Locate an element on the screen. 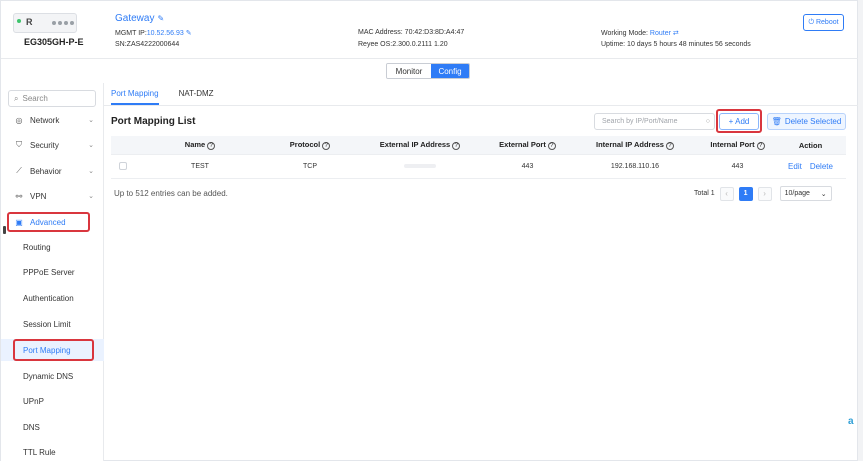 The image size is (863, 461). sidebar-subitem-pppoe-server: PPPoE Server is located at coordinates (52, 272).